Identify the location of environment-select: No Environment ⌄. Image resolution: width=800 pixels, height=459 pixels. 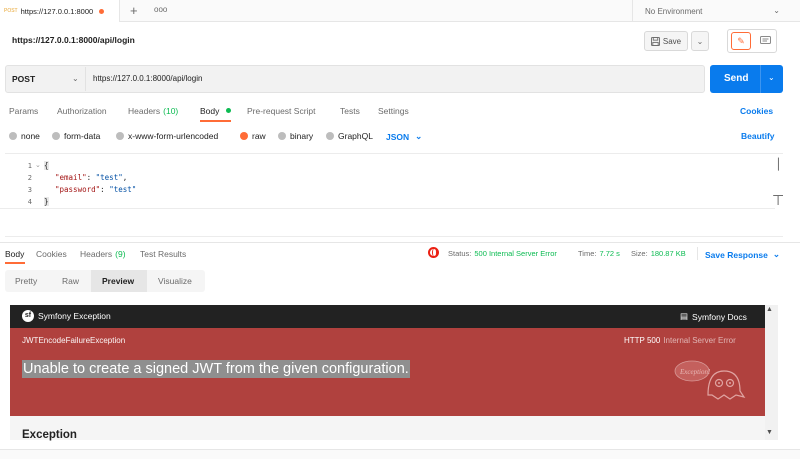
(716, 11).